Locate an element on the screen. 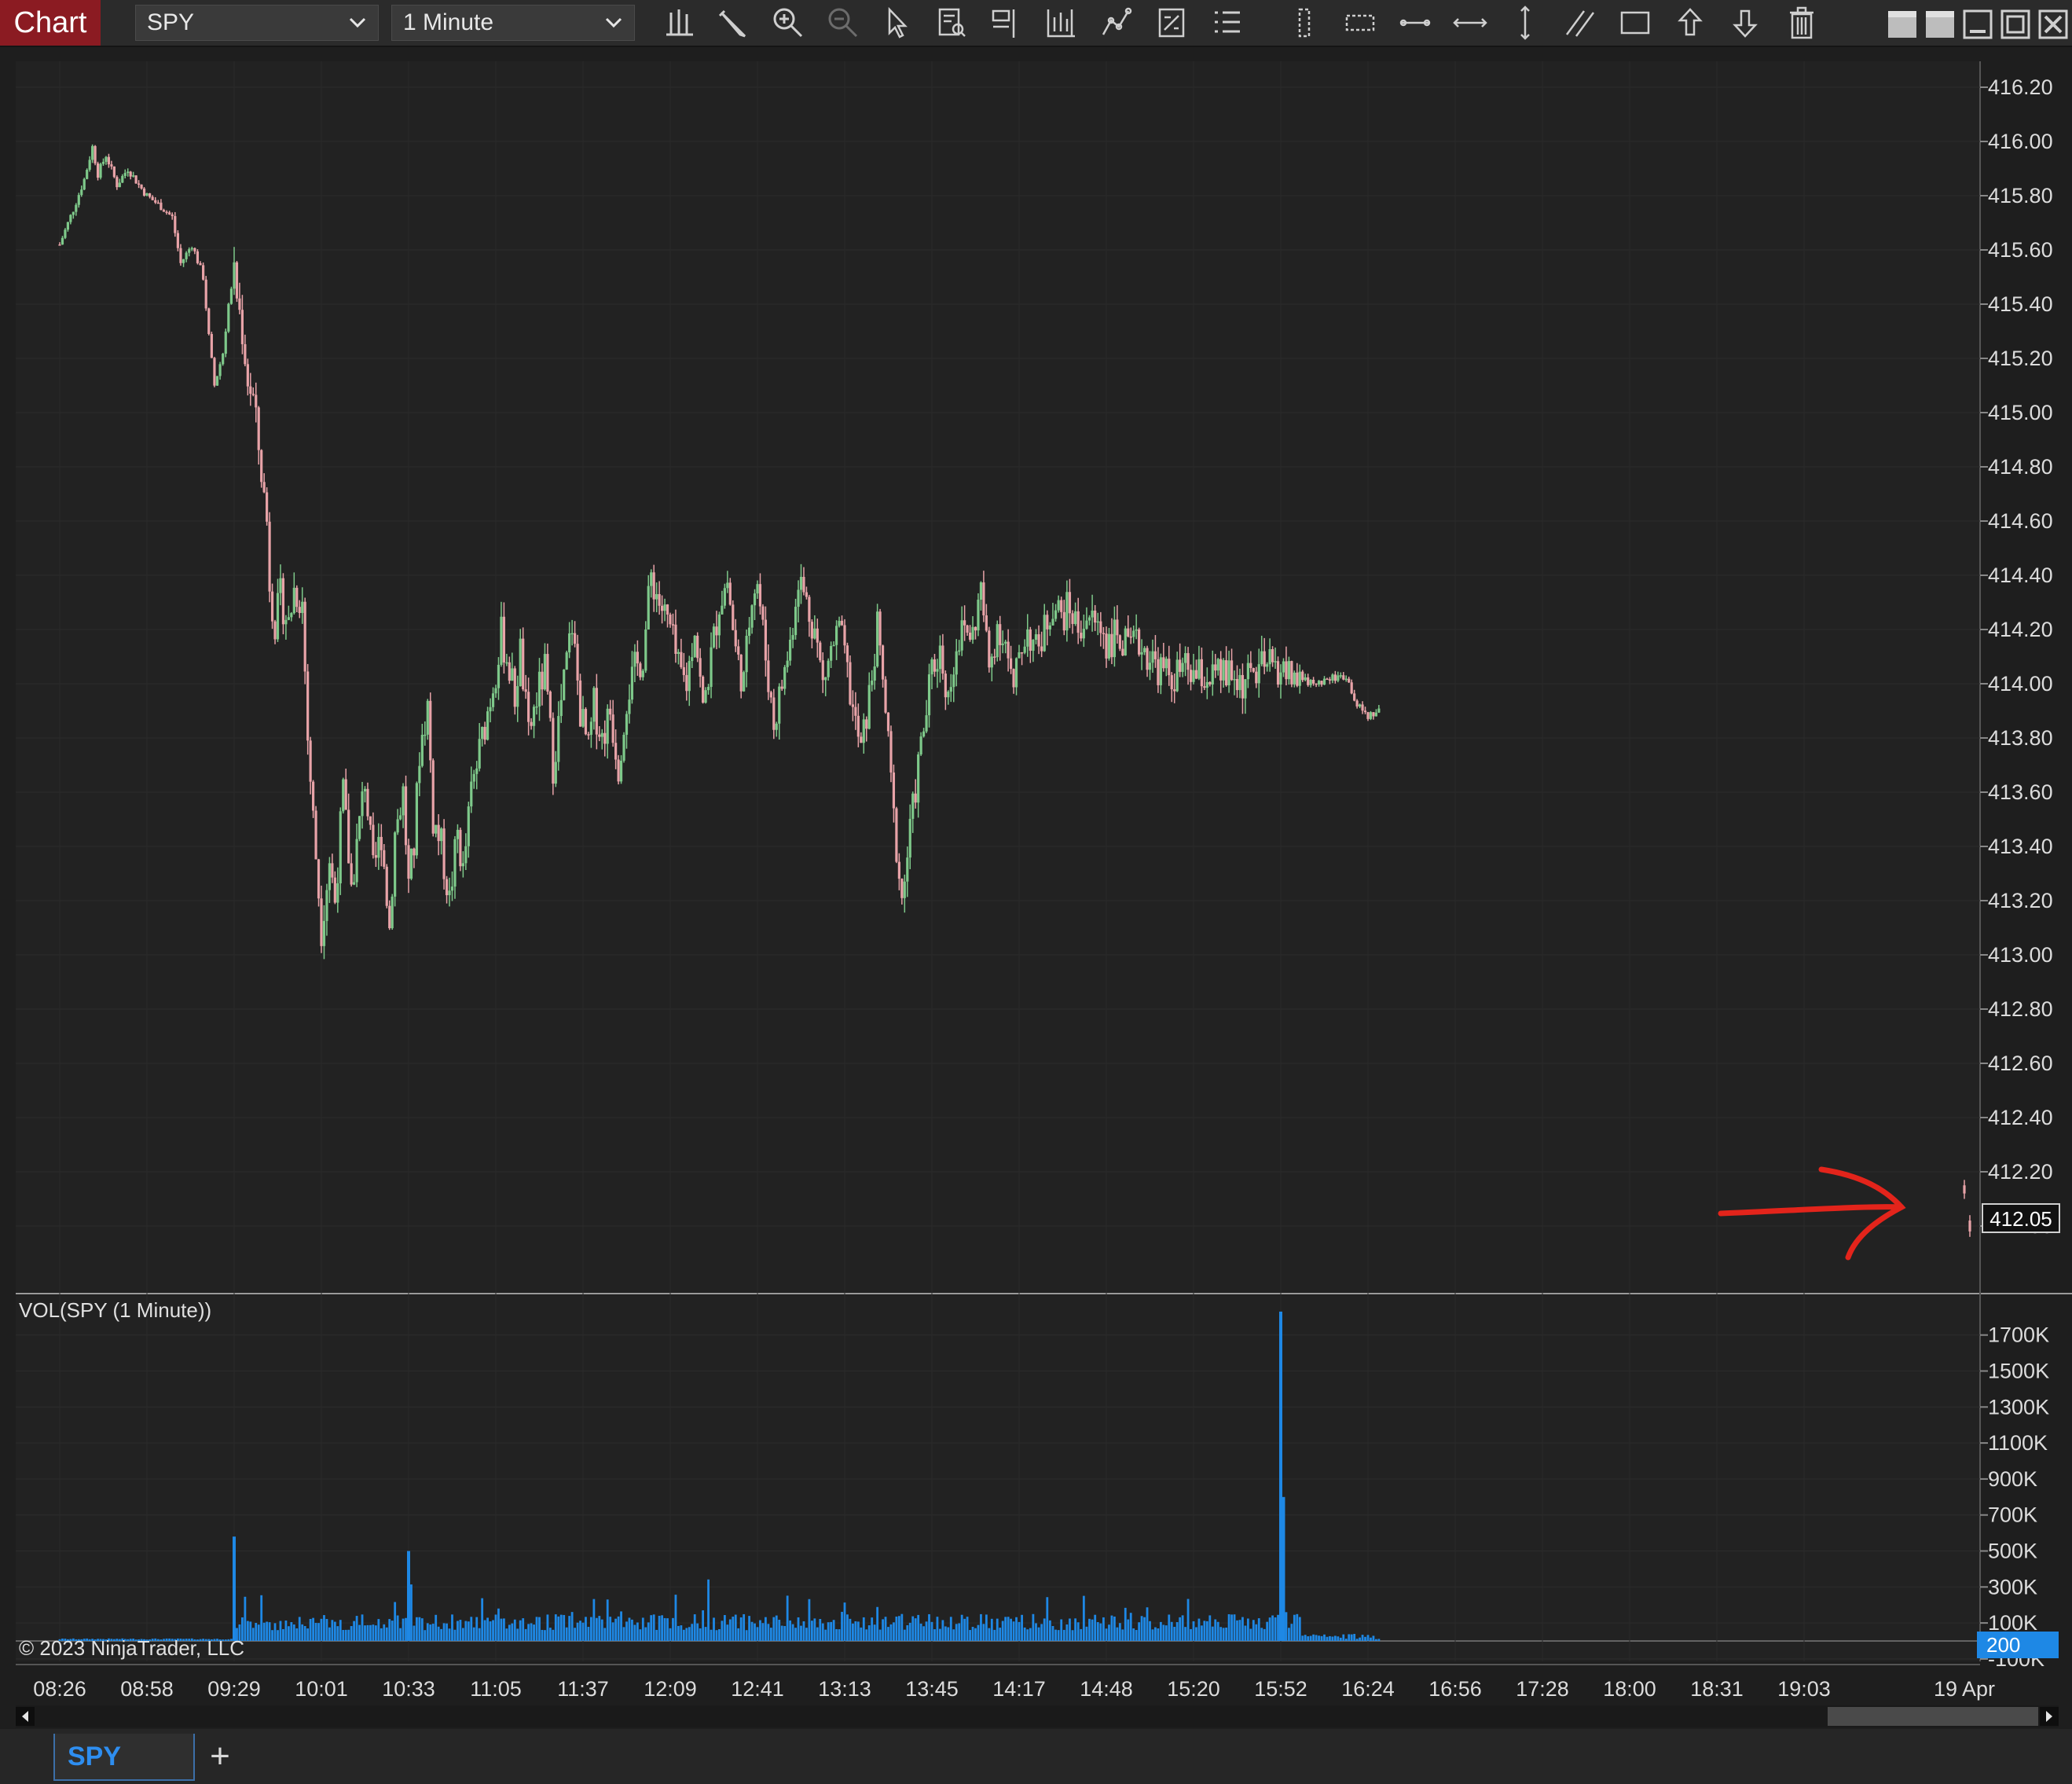 The image size is (2072, 1784). add-tab-button: + is located at coordinates (220, 1756).